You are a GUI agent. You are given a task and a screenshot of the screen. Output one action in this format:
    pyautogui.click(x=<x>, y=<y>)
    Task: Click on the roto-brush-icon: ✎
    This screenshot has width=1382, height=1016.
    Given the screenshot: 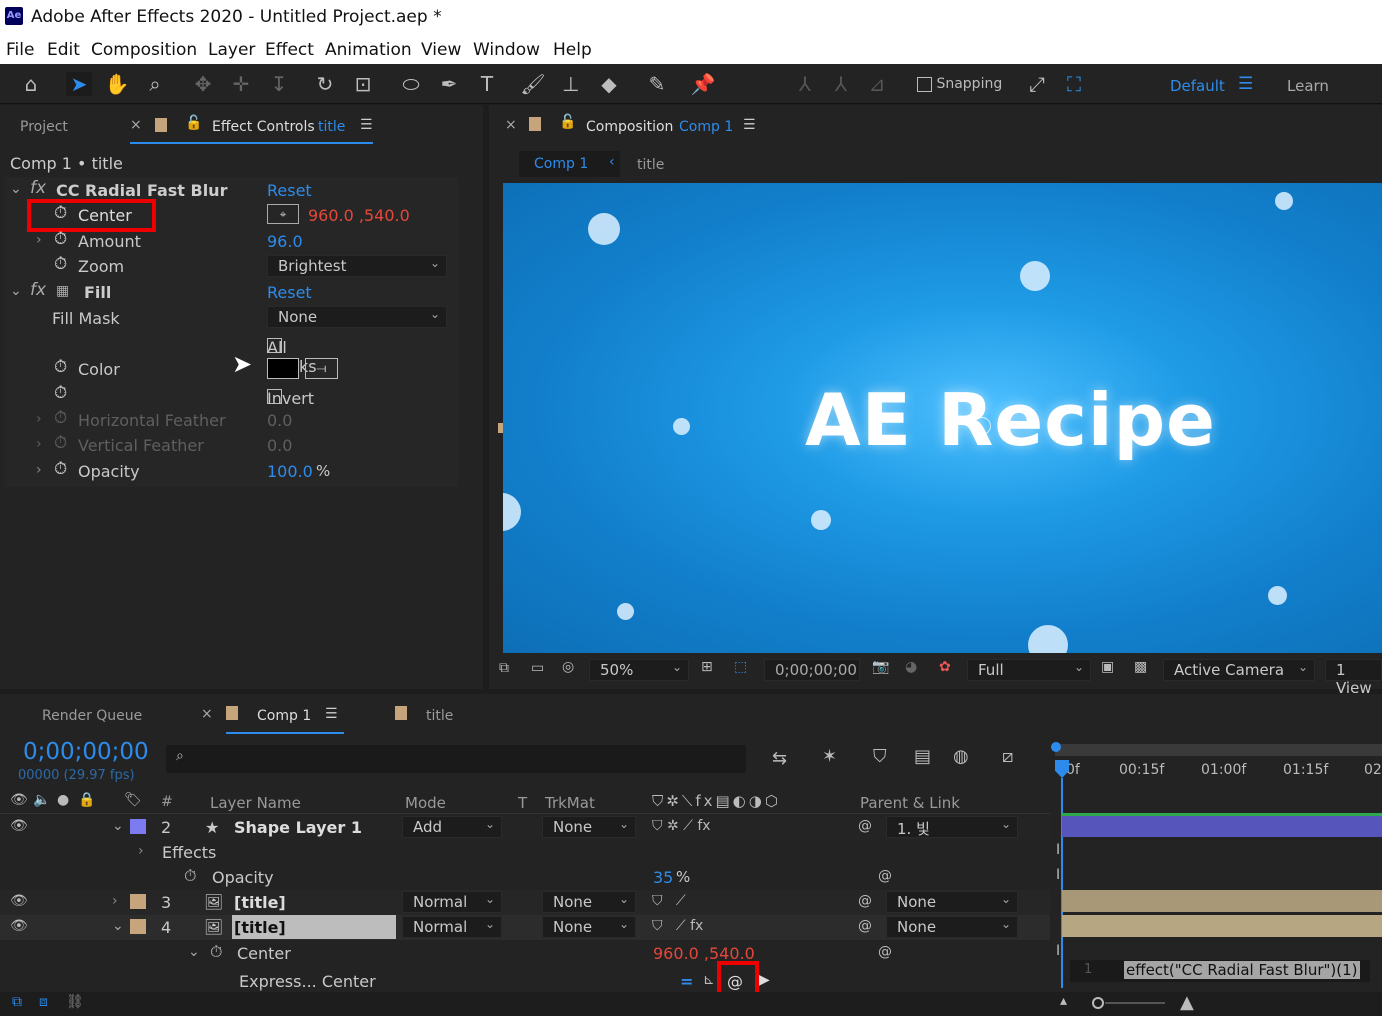 What is the action you would take?
    pyautogui.click(x=657, y=84)
    